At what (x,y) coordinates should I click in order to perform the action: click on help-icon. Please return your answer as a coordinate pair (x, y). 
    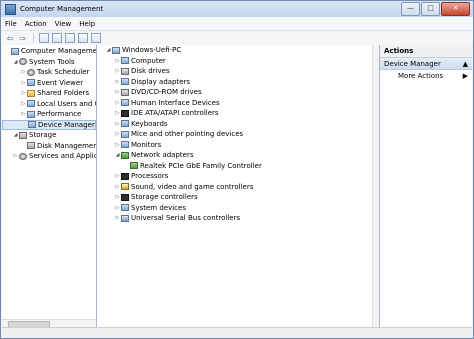
    Looking at the image, I should click on (83, 38).